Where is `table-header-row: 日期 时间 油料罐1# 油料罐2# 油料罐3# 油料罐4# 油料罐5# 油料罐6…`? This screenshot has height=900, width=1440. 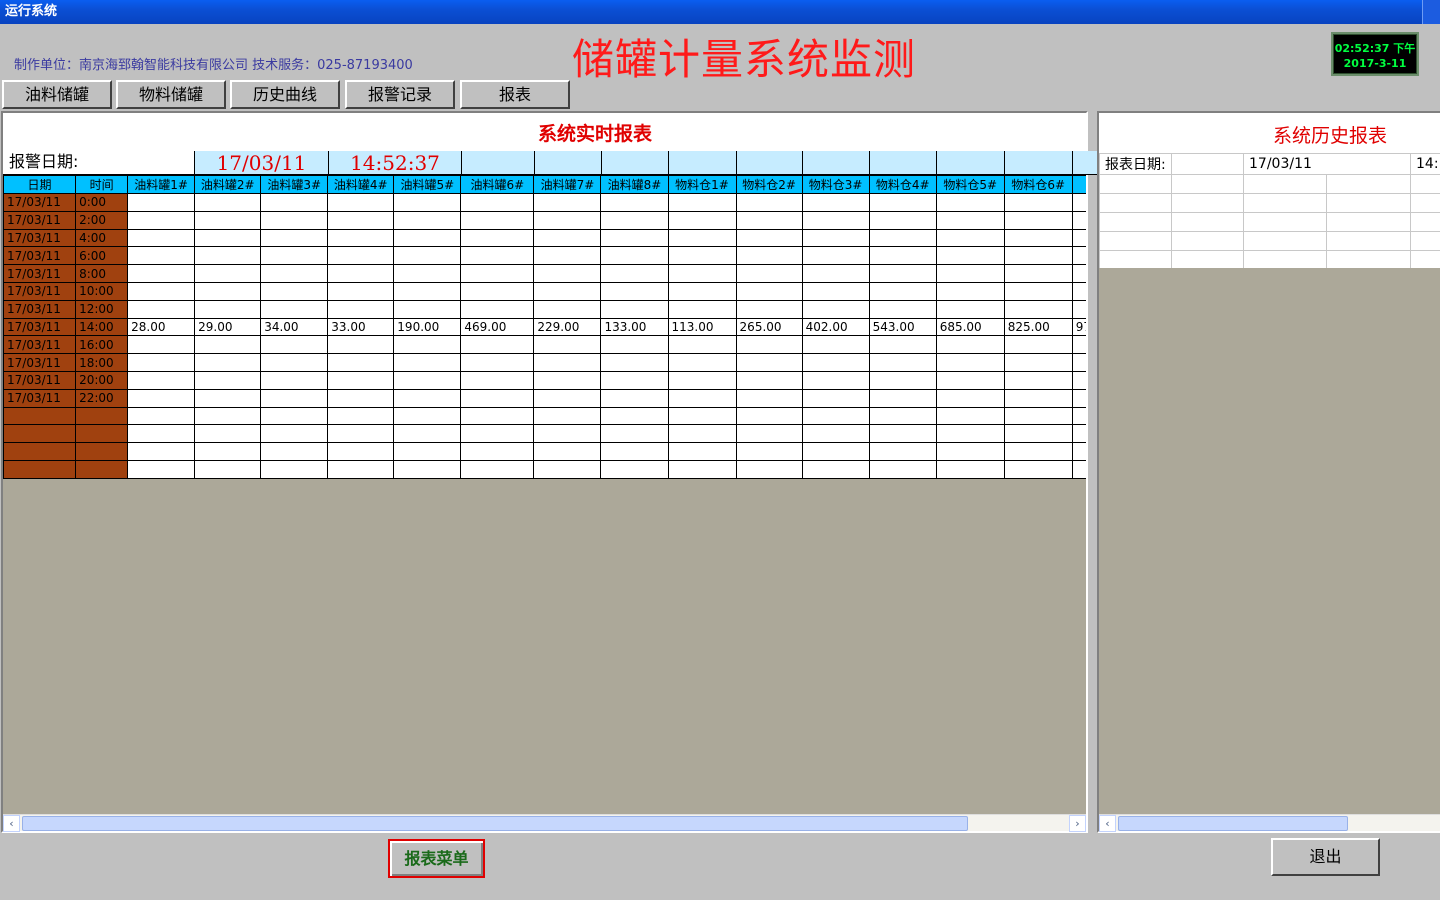
table-header-row: 日期 时间 油料罐1# 油料罐2# 油料罐3# 油料罐4# 油料罐5# 油料罐6… is located at coordinates (544, 184).